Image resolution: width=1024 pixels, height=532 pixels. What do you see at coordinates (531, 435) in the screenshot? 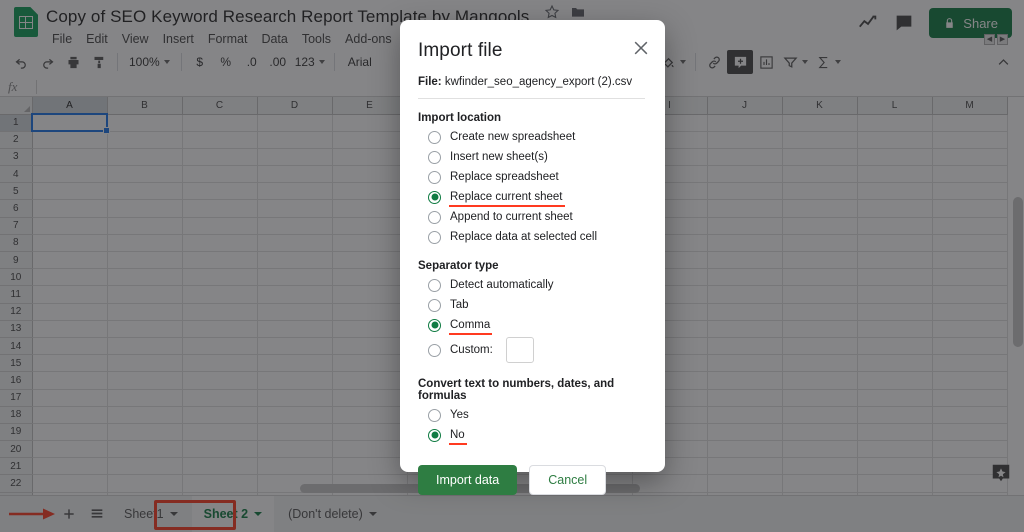
I see `convert-text-row-1: No` at bounding box center [531, 435].